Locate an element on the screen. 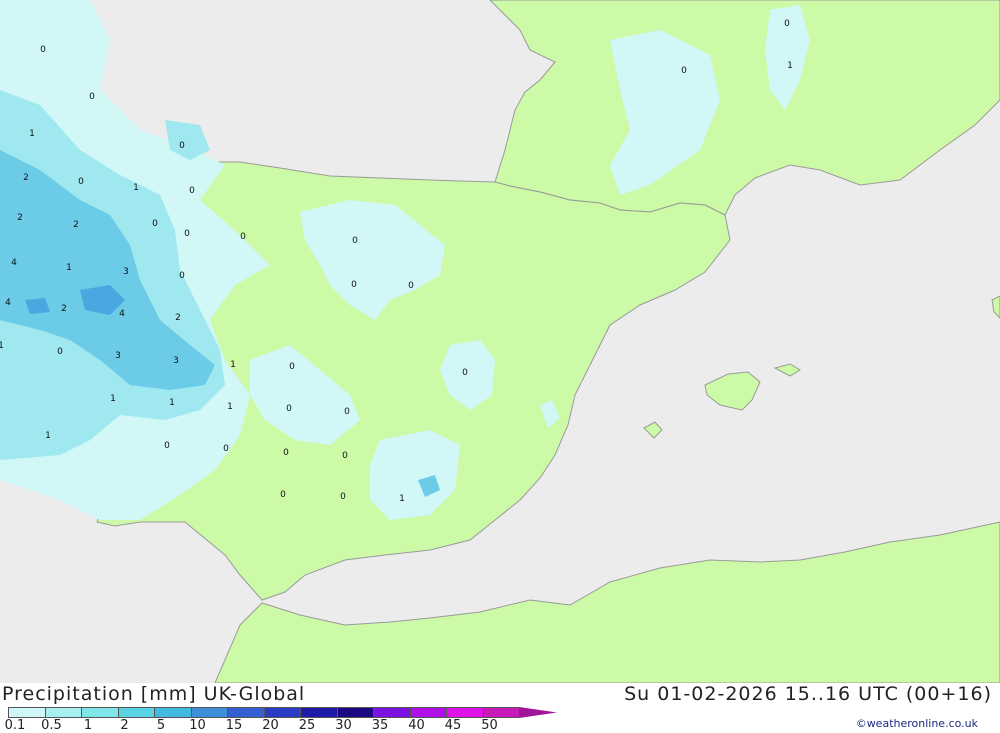  scale-tick-label: 10 is located at coordinates (197, 725).